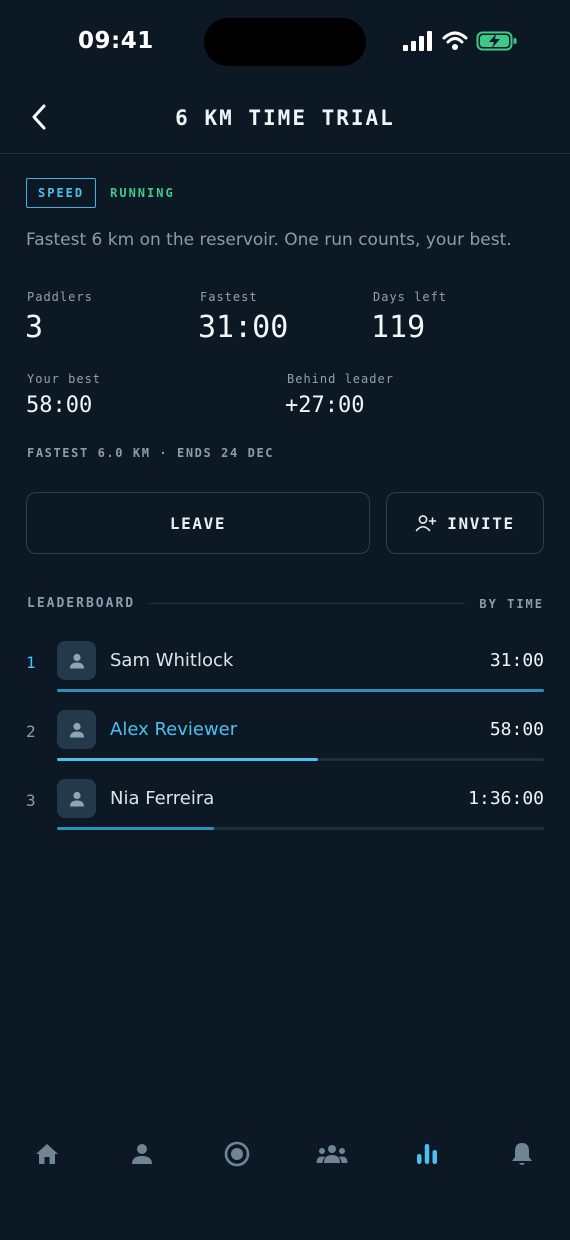  I want to click on participant-time: 1:36:00, so click(506, 798).